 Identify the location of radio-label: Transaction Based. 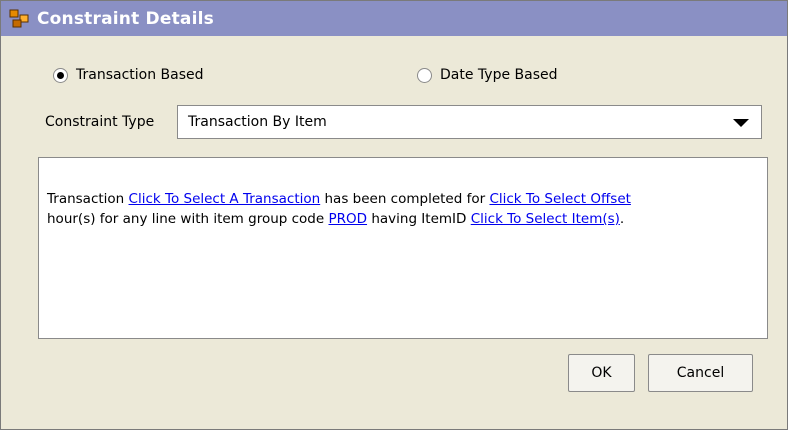
(140, 75).